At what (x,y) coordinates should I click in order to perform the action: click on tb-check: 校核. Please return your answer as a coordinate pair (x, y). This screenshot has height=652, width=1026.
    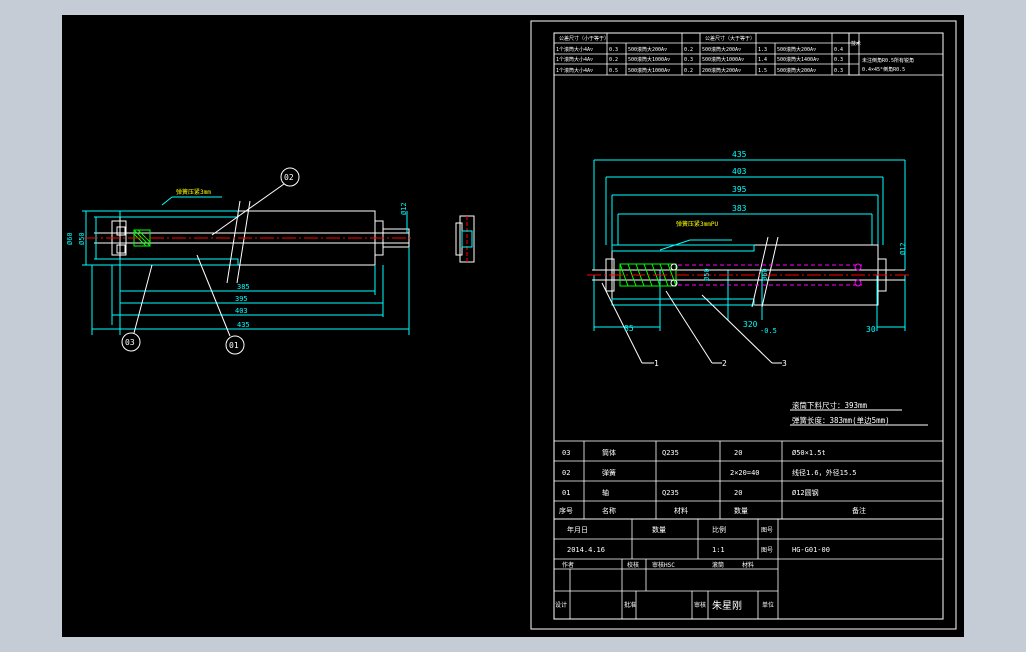
    Looking at the image, I should click on (633, 565).